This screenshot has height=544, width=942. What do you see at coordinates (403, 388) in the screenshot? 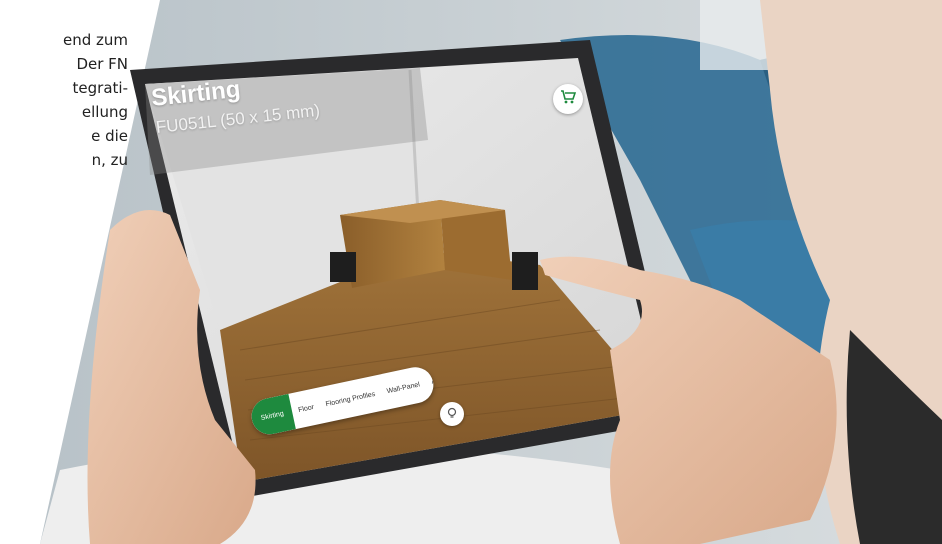
I see `category-wall-panel: Wall-Panel` at bounding box center [403, 388].